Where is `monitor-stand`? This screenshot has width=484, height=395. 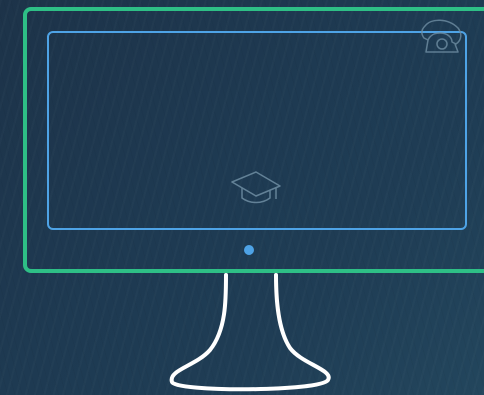 monitor-stand is located at coordinates (250, 332).